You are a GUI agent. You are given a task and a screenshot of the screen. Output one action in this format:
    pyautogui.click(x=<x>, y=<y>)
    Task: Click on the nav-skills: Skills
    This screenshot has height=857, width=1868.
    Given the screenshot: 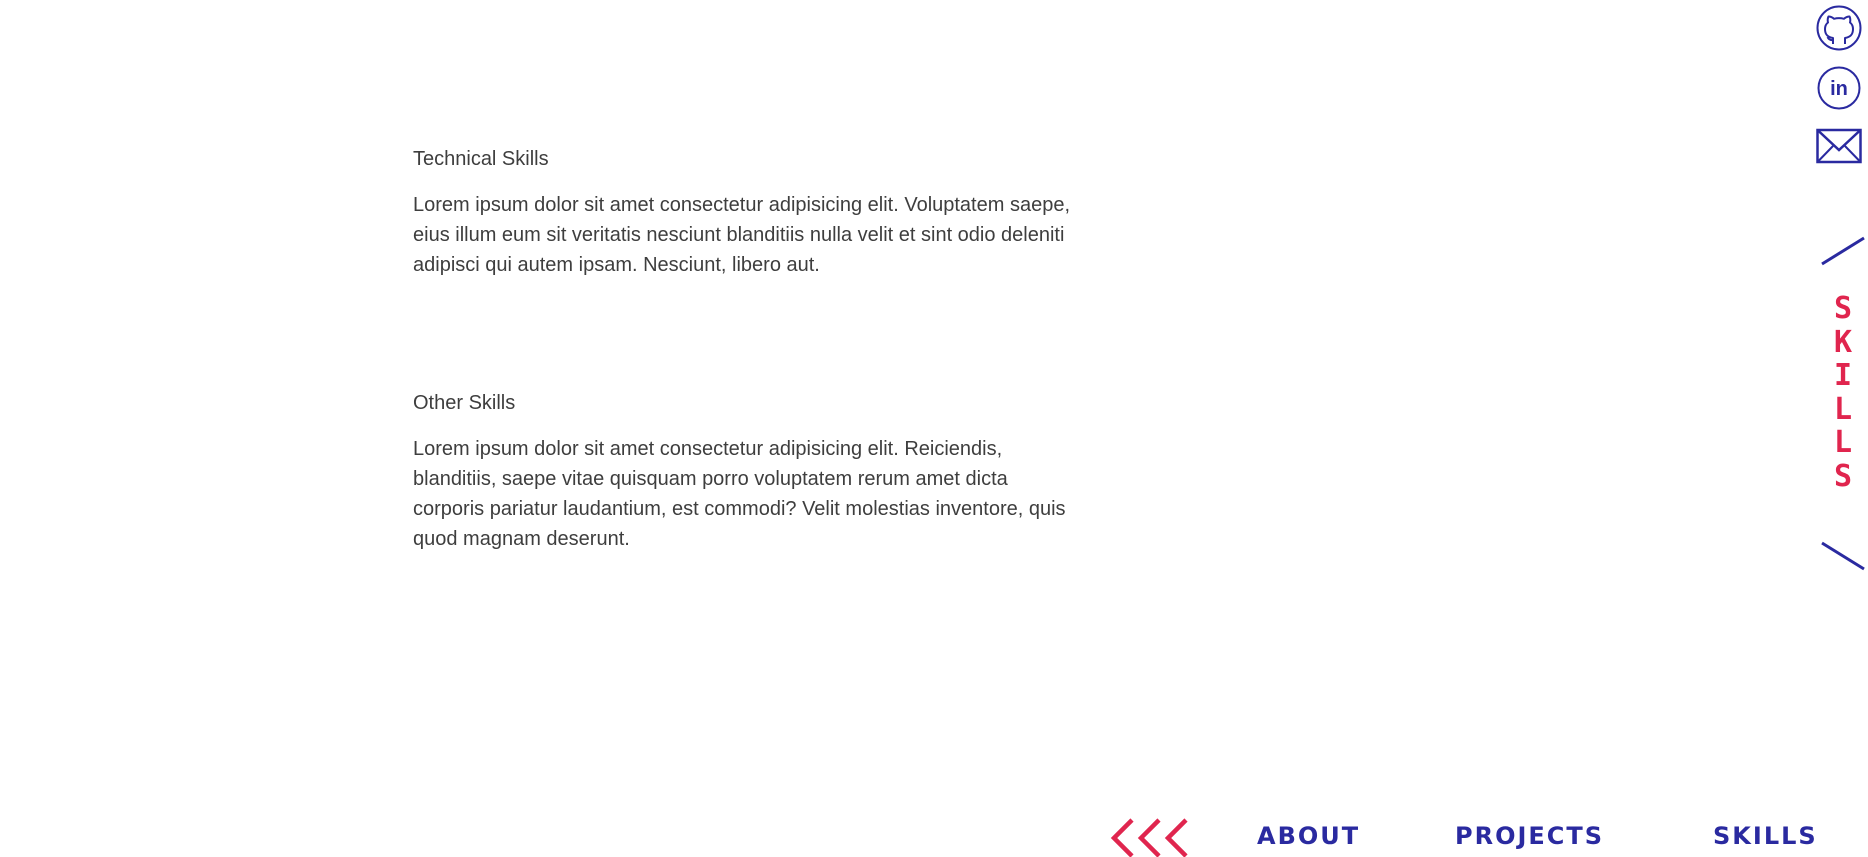 What is the action you would take?
    pyautogui.click(x=1765, y=836)
    